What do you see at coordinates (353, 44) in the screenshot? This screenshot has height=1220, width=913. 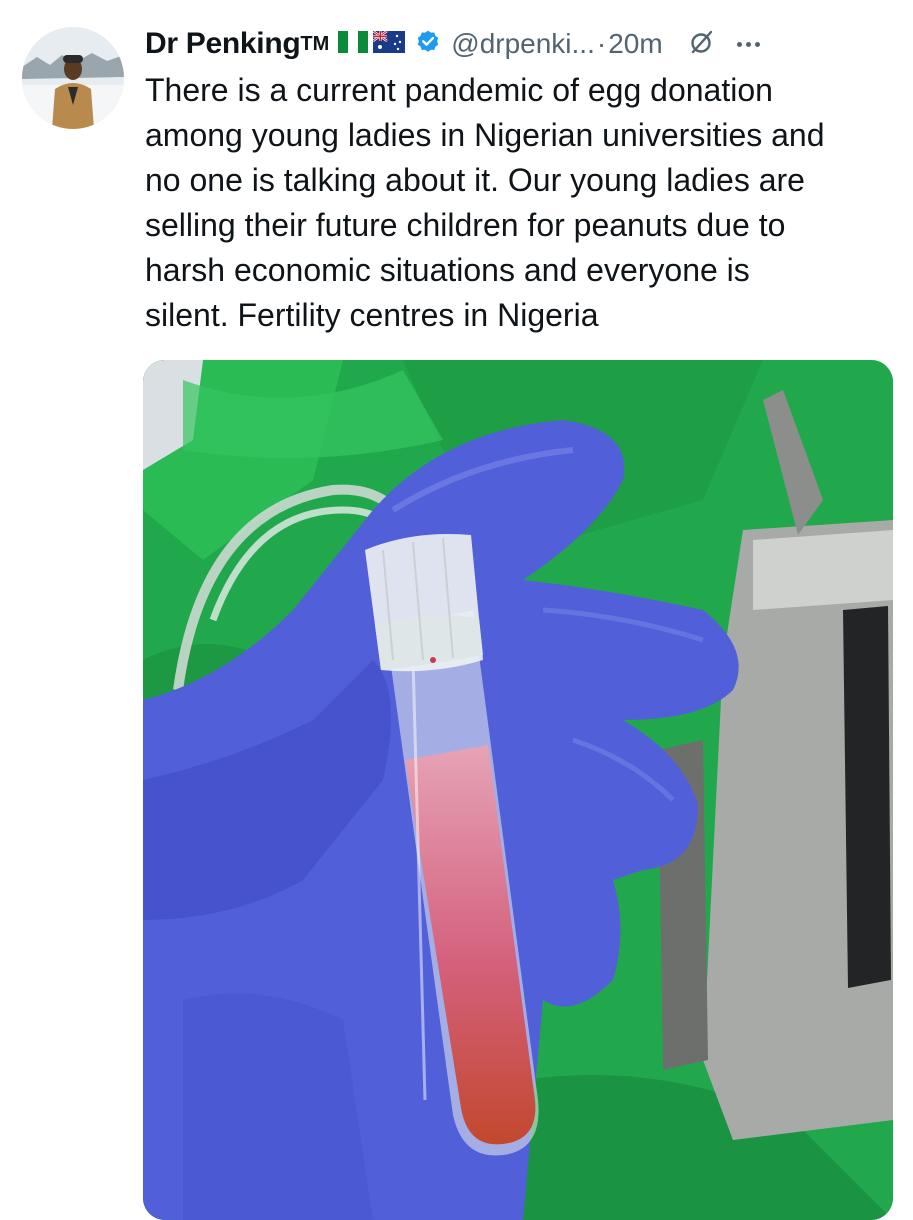 I see `nigeria-flag-icon` at bounding box center [353, 44].